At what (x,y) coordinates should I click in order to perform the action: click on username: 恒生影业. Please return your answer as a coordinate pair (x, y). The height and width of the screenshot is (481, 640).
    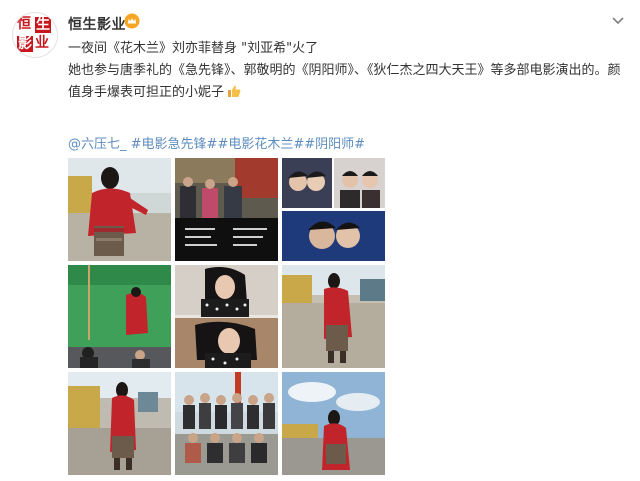
    Looking at the image, I should click on (97, 24).